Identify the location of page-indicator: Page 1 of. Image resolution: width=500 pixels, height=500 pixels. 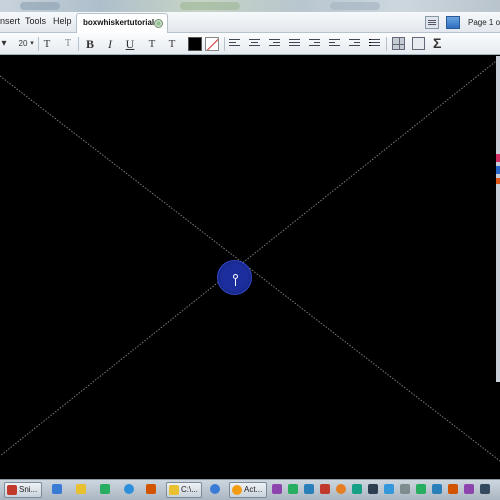
(484, 22).